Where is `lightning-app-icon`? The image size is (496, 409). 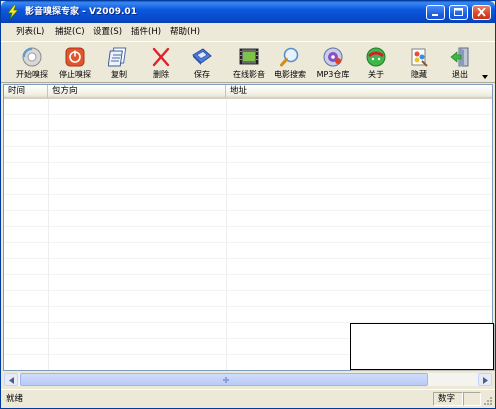
lightning-app-icon is located at coordinates (13, 12).